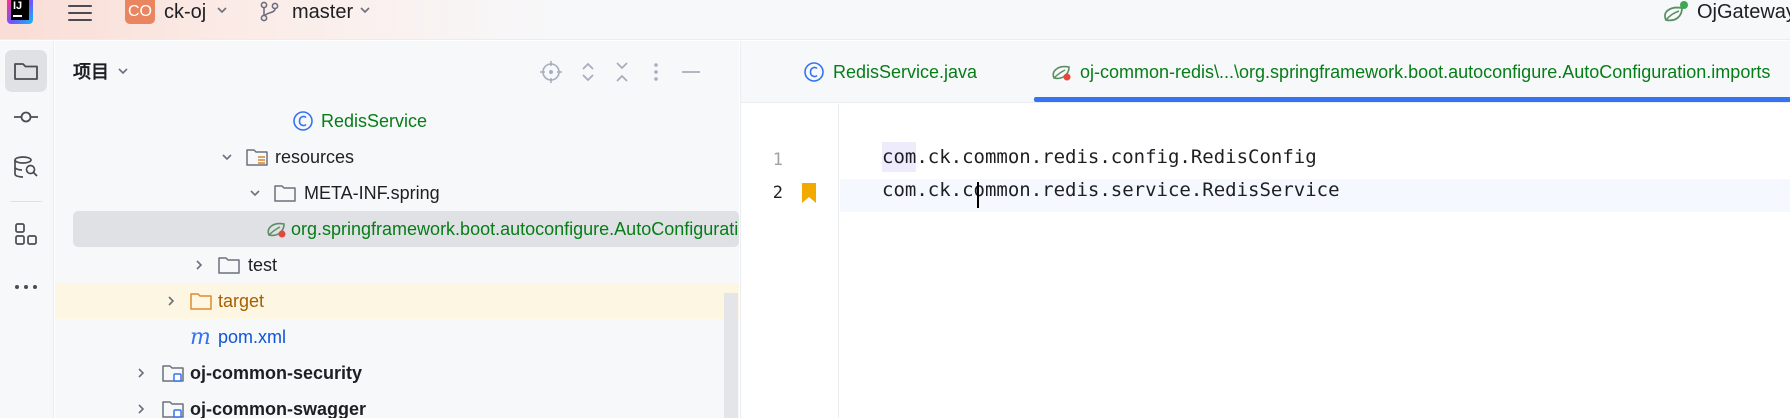 The width and height of the screenshot is (1790, 418). What do you see at coordinates (656, 72) in the screenshot?
I see `options-vertical-icon` at bounding box center [656, 72].